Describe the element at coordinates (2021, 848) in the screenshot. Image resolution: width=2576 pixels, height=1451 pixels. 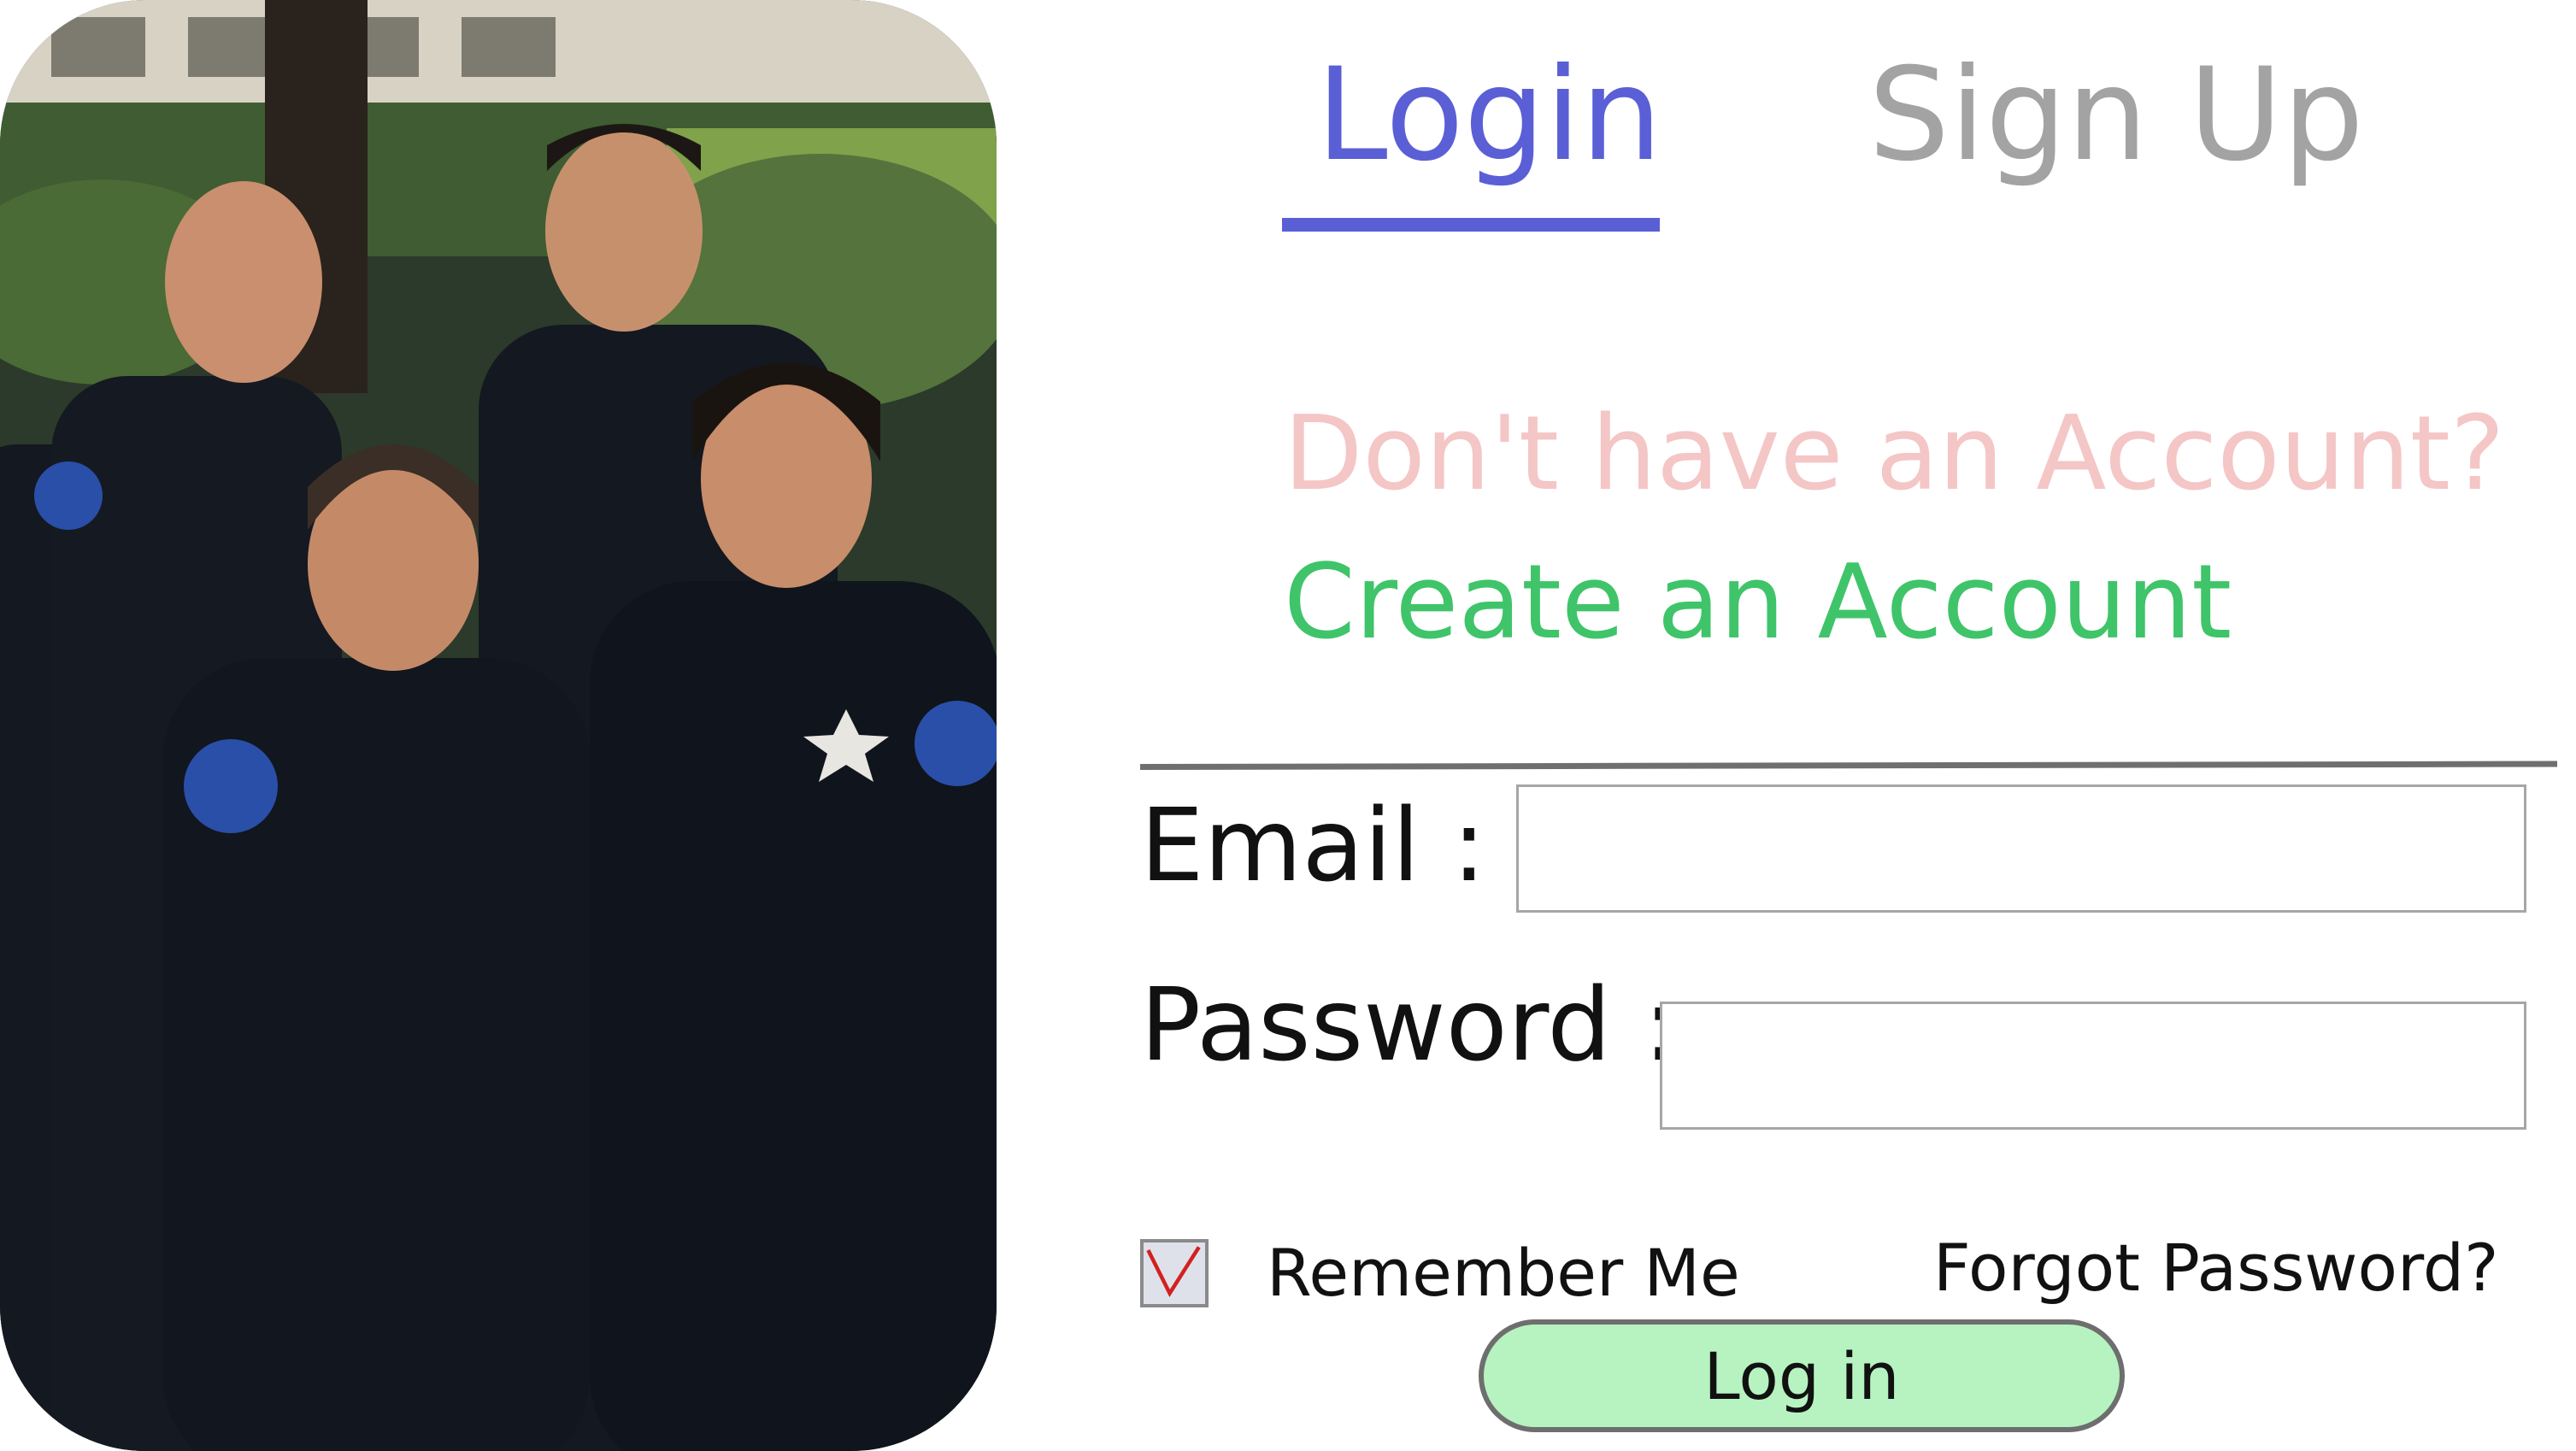
I see `email-input` at that location.